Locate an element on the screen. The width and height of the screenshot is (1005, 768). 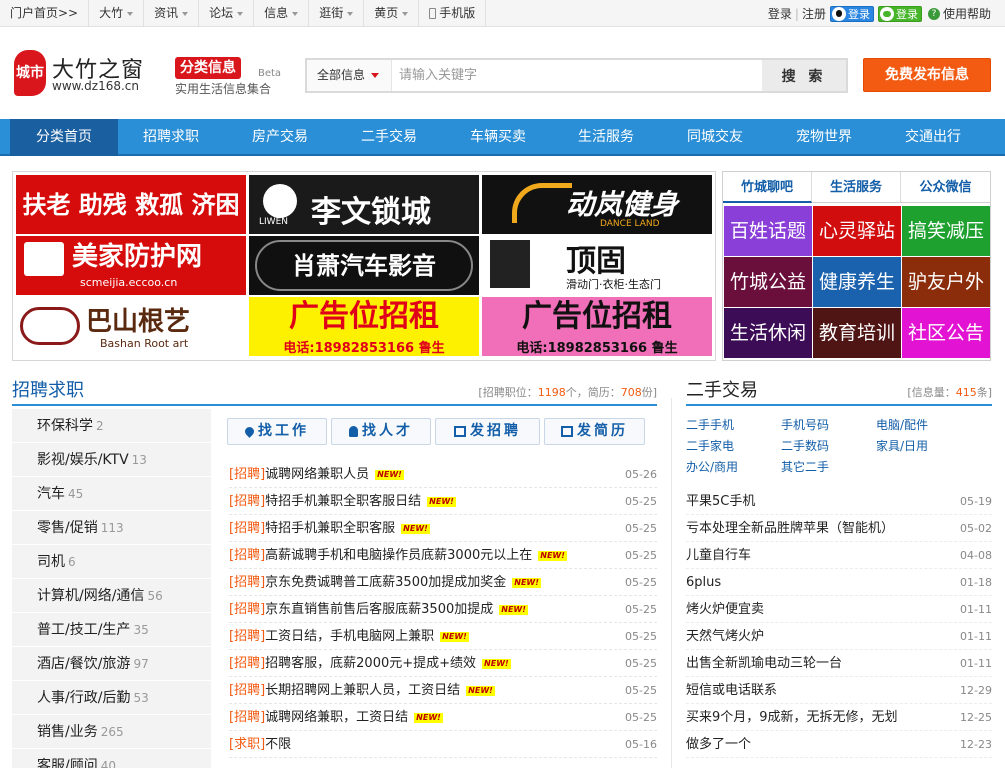
publish-button: 免费发布信息 is located at coordinates (927, 75).